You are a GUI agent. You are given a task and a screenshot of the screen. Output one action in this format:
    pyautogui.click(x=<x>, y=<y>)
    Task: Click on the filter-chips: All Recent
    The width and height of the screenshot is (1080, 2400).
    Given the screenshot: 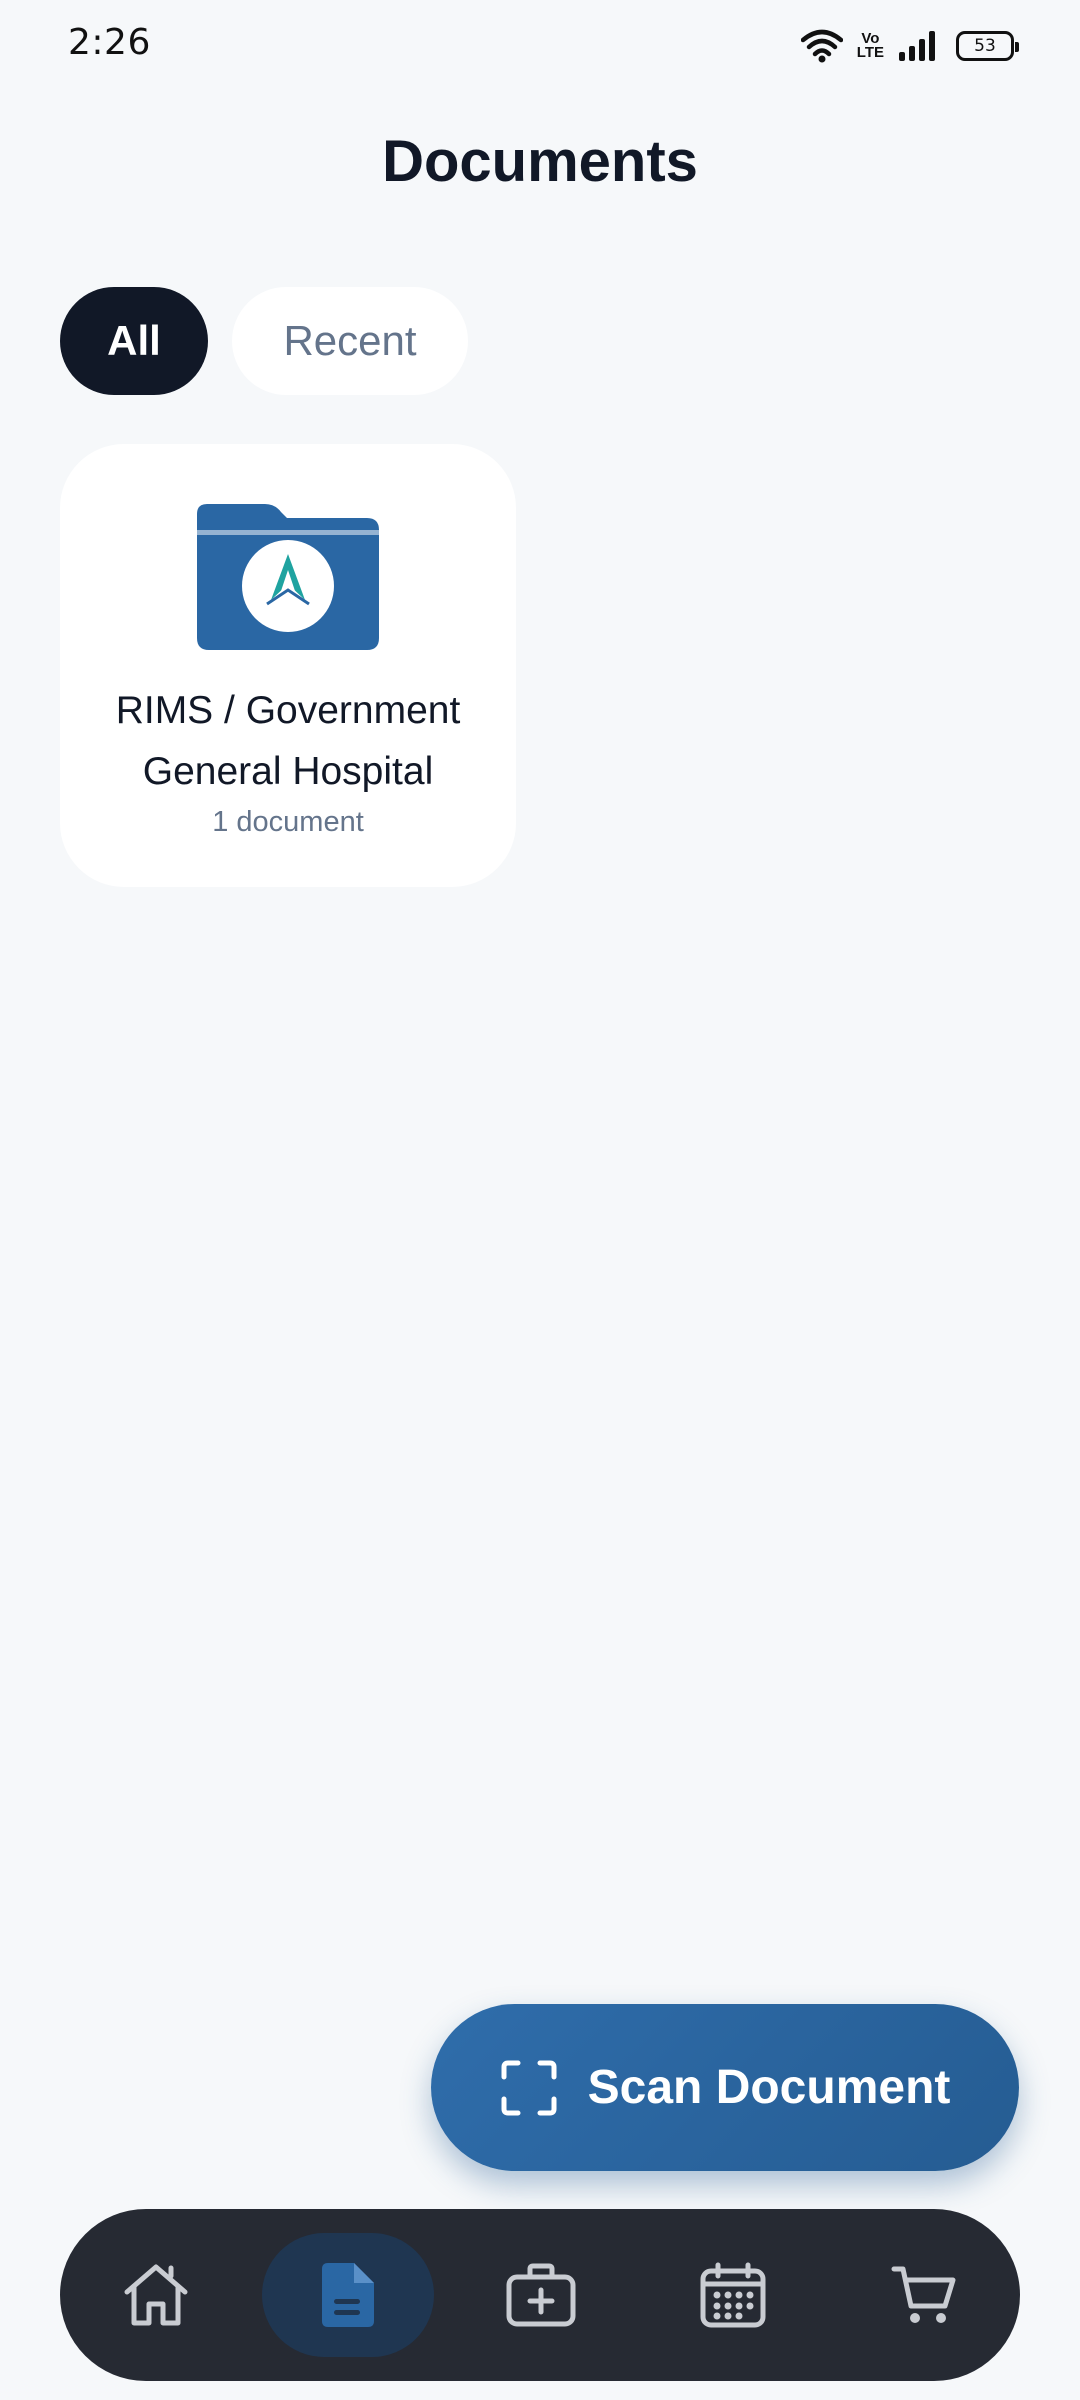 What is the action you would take?
    pyautogui.click(x=264, y=341)
    